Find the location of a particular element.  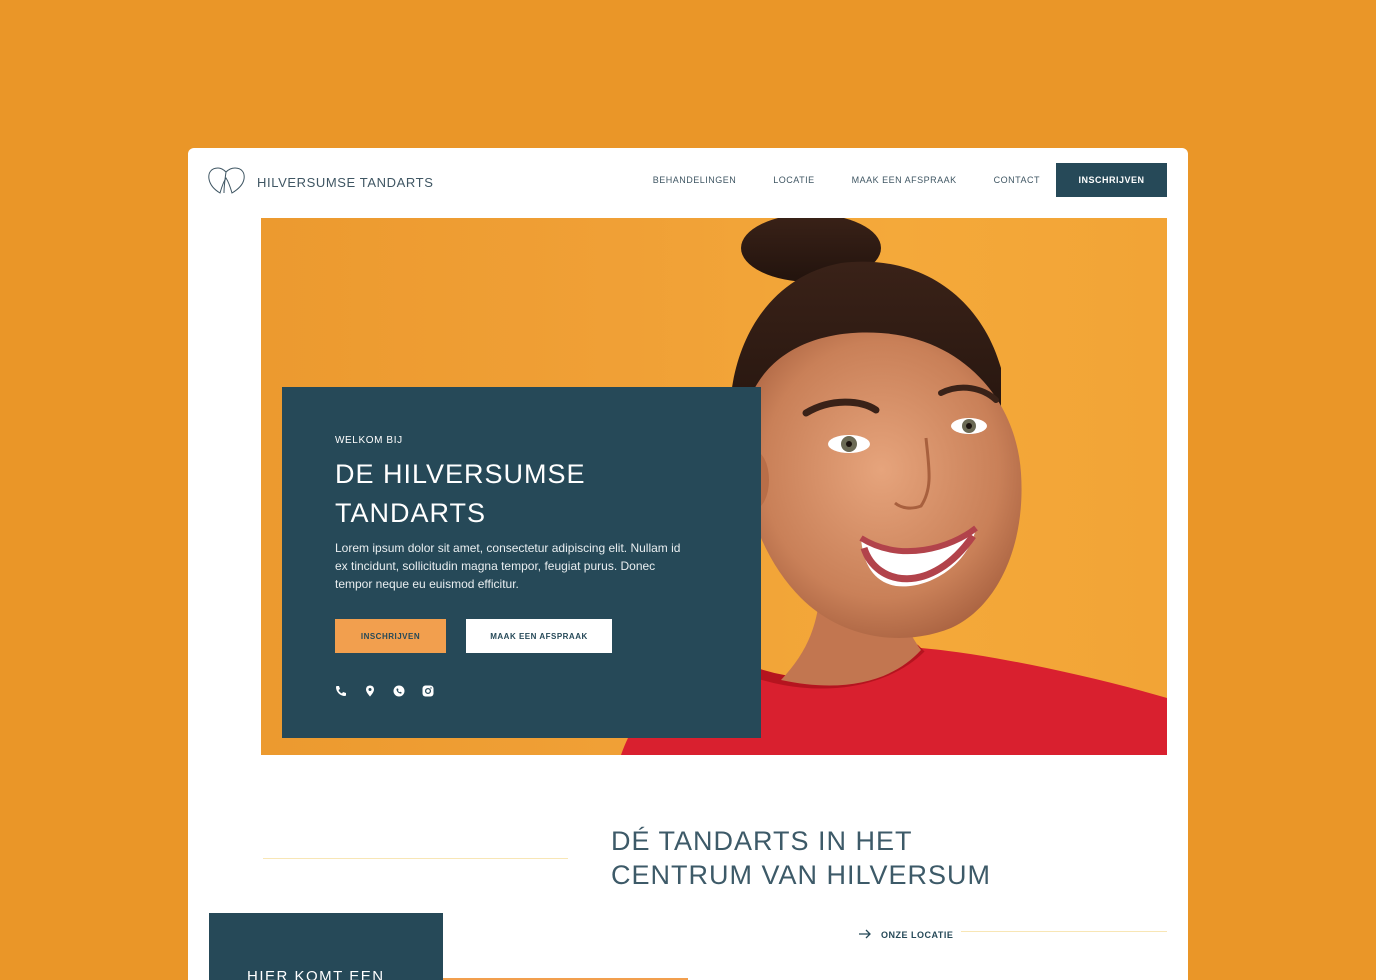

hero-signup-button: INSCHRIJVEN is located at coordinates (390, 636).